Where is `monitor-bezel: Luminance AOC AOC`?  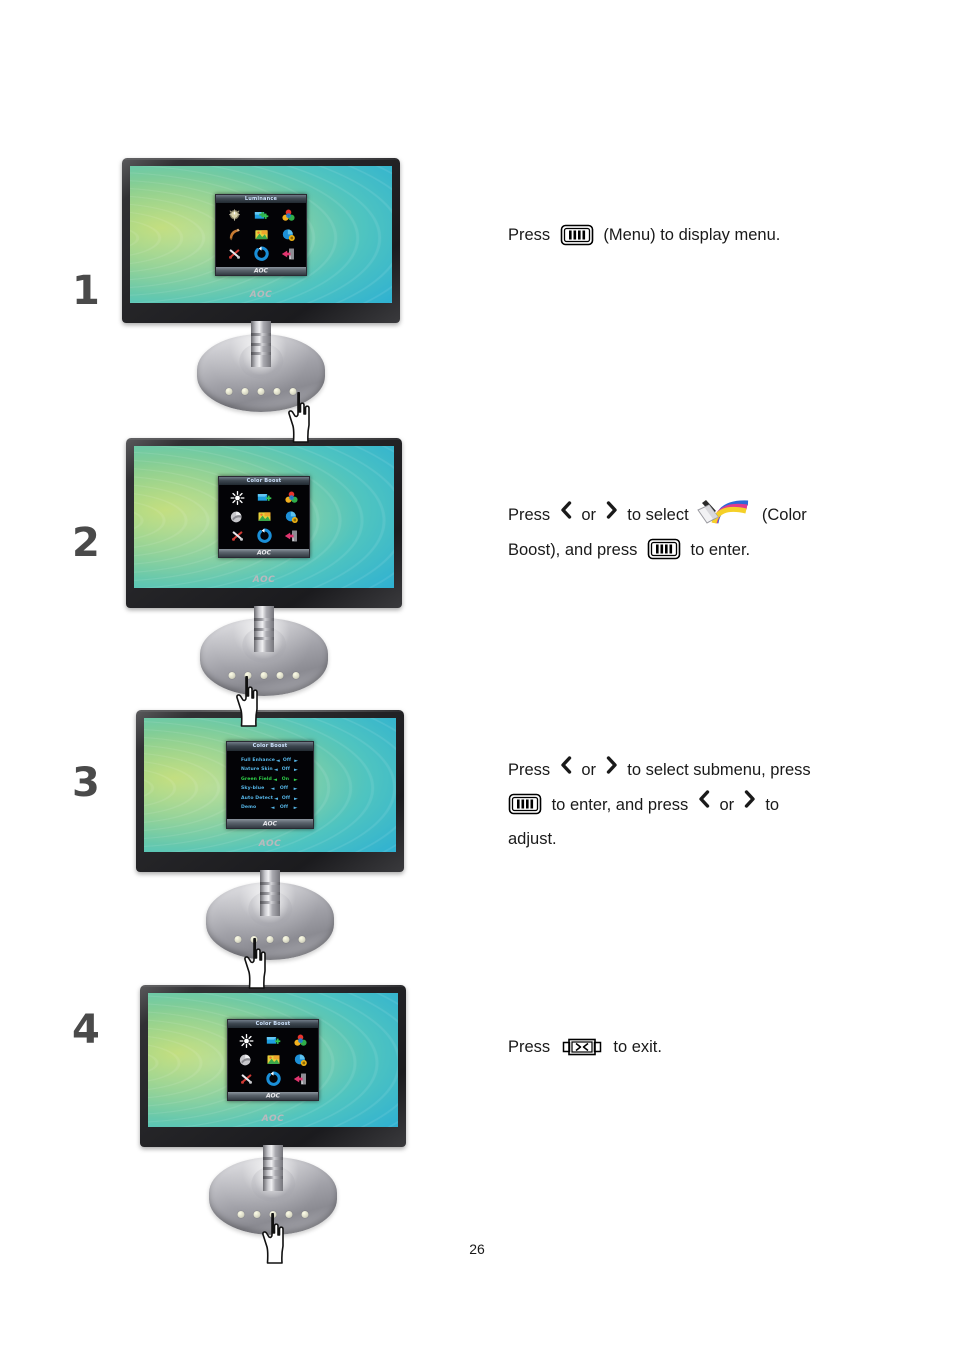 monitor-bezel: Luminance AOC AOC is located at coordinates (261, 240).